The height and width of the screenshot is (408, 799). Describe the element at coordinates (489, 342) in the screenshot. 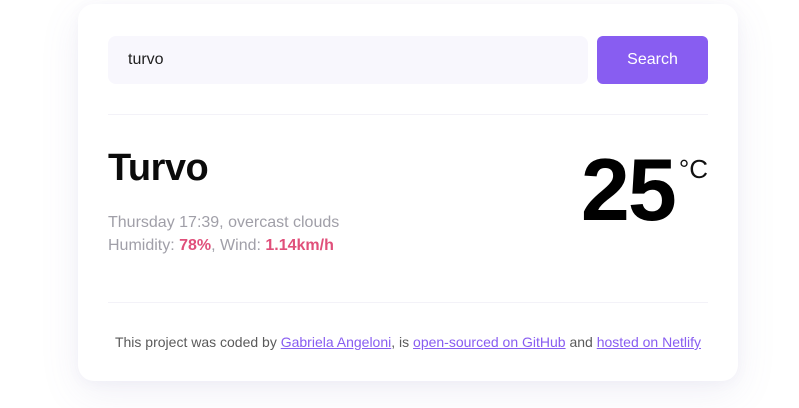

I see `github-link: open-sourced on GitHub` at that location.